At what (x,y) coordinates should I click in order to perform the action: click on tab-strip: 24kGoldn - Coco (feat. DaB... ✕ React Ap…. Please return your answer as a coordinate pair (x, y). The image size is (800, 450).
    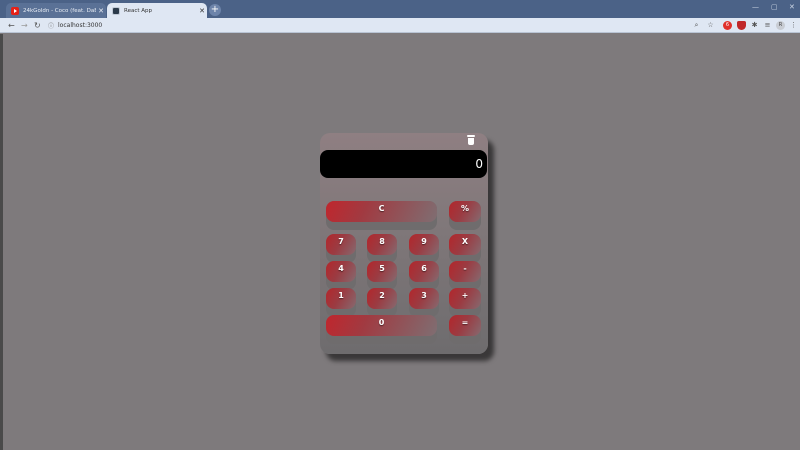
    Looking at the image, I should click on (400, 9).